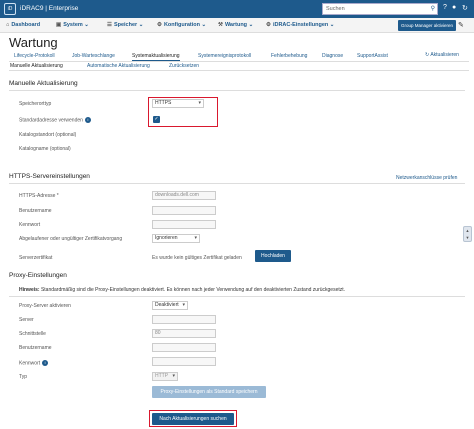  What do you see at coordinates (35, 211) in the screenshot?
I see `username-label: Benutzername` at bounding box center [35, 211].